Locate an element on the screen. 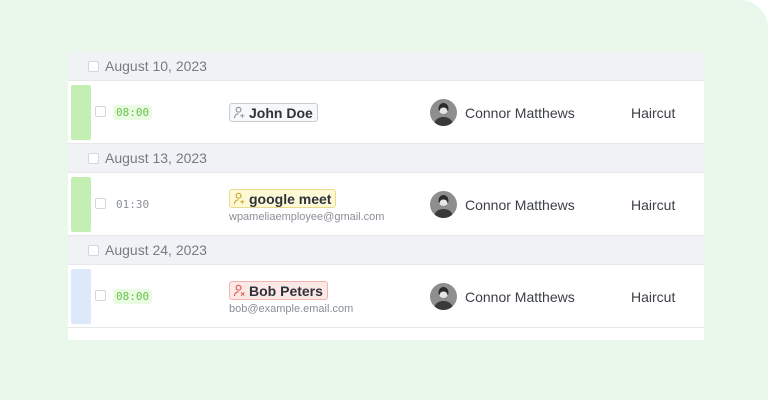 Image resolution: width=768 pixels, height=400 pixels. customer-email: bob@example.email.com is located at coordinates (291, 309).